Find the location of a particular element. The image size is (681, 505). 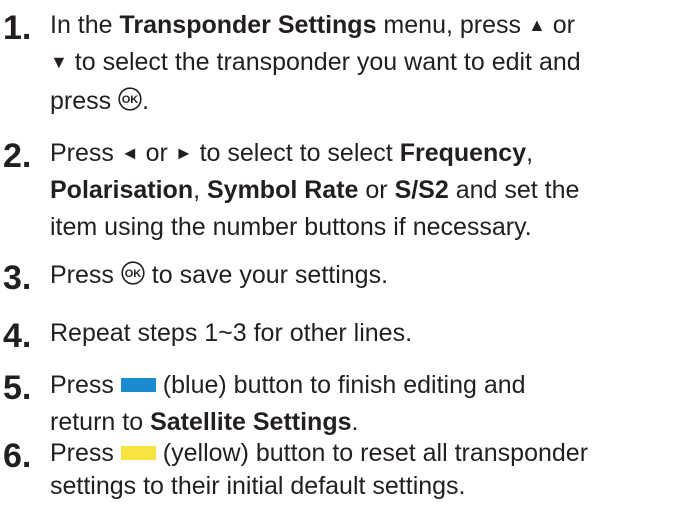

item-symbol-rate: Symbol Rate is located at coordinates (283, 190).